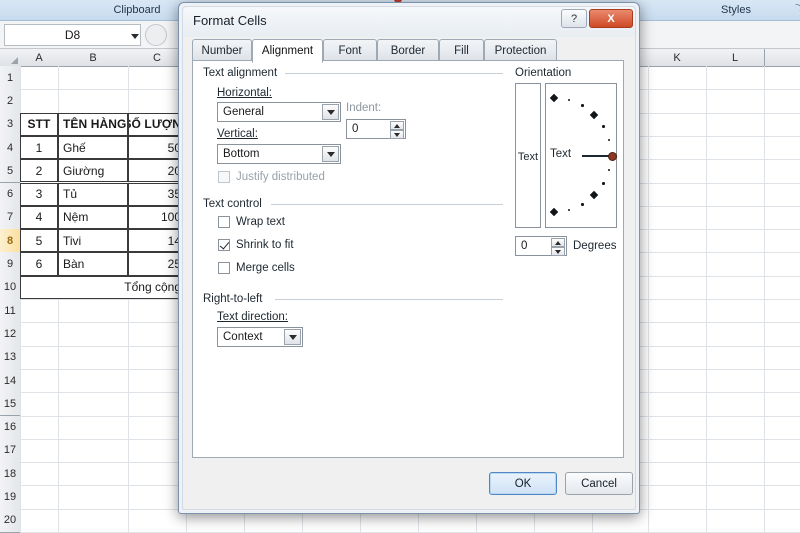 The height and width of the screenshot is (533, 800). Describe the element at coordinates (93, 124) in the screenshot. I see `table-header-cell: TÊN HÀNG` at that location.